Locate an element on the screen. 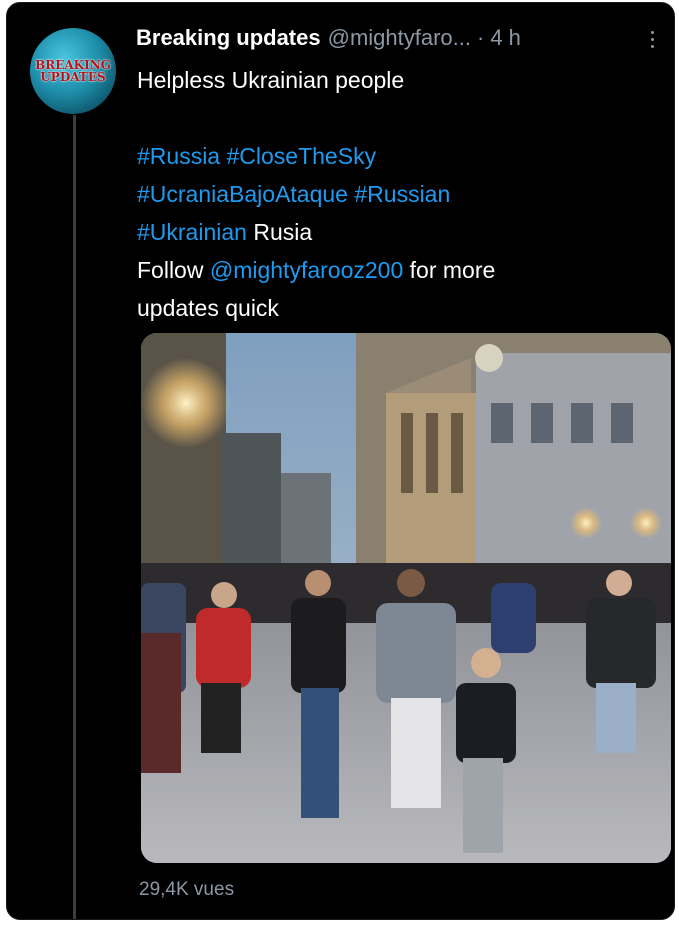  hashtag-link: #Russia is located at coordinates (178, 156).